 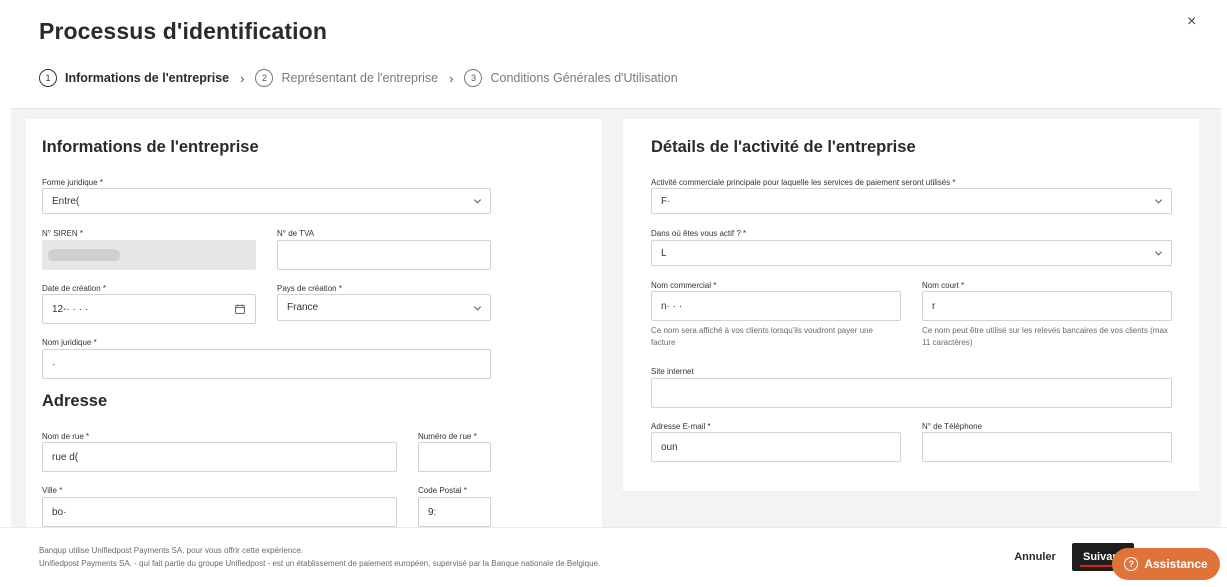 What do you see at coordinates (52, 490) in the screenshot?
I see `city-label: Ville *` at bounding box center [52, 490].